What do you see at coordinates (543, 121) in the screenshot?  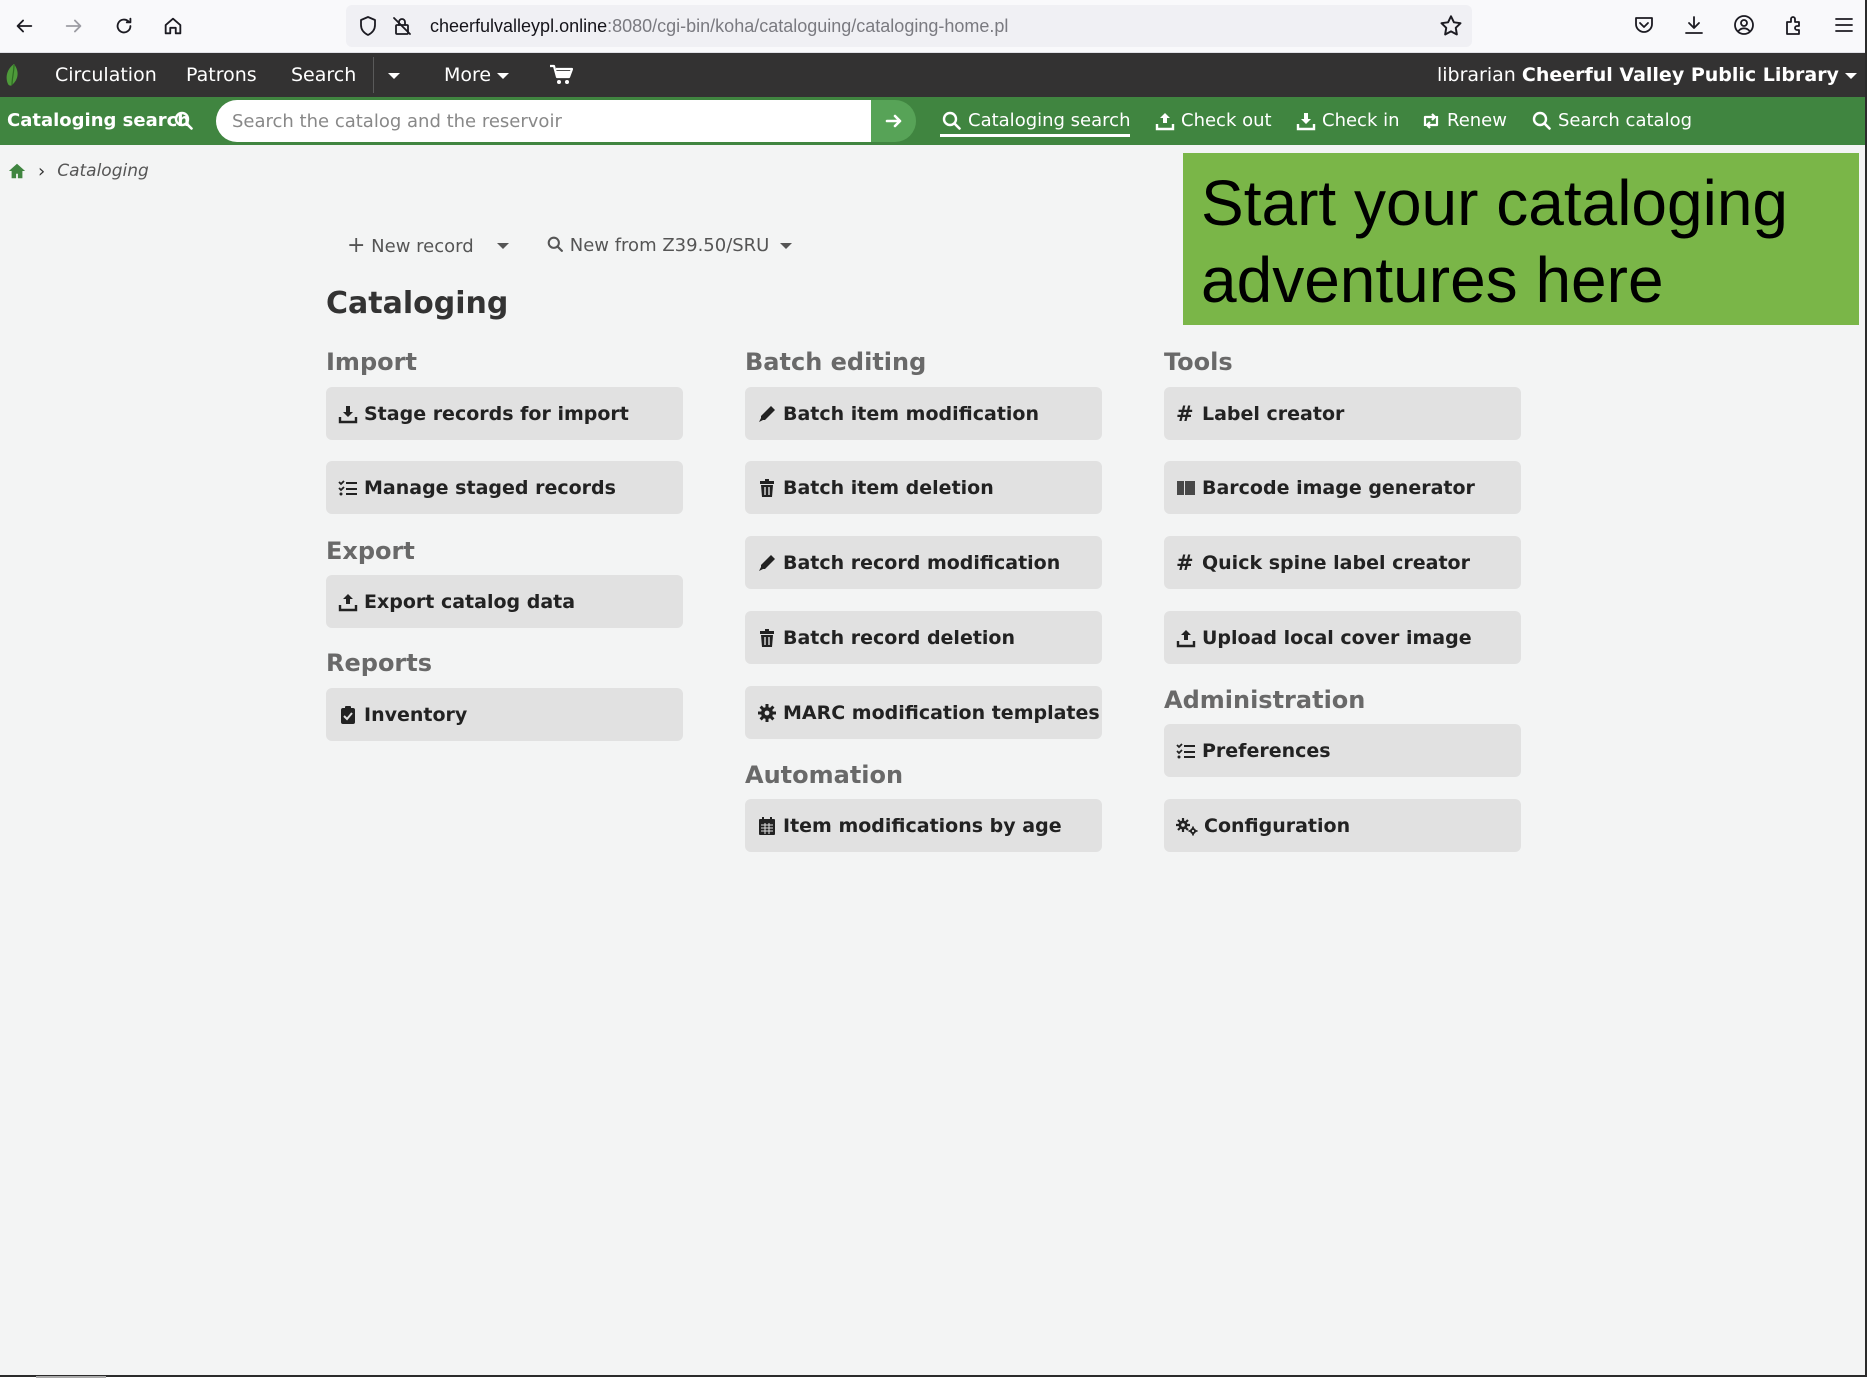 I see `catalog-search-input` at bounding box center [543, 121].